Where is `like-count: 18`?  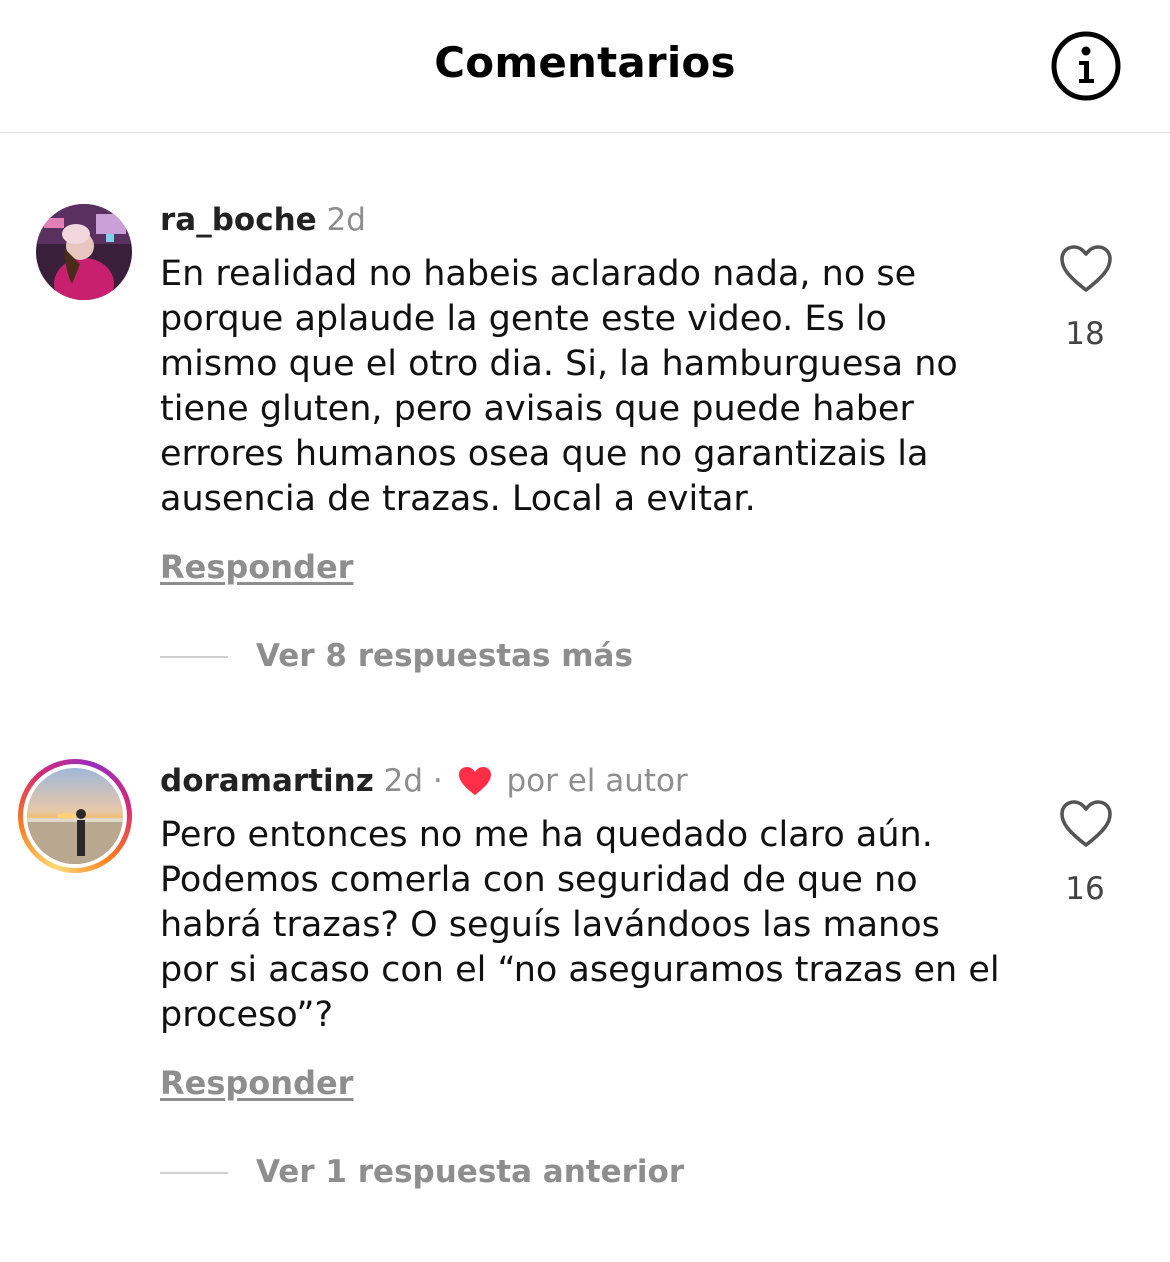
like-count: 18 is located at coordinates (1085, 334).